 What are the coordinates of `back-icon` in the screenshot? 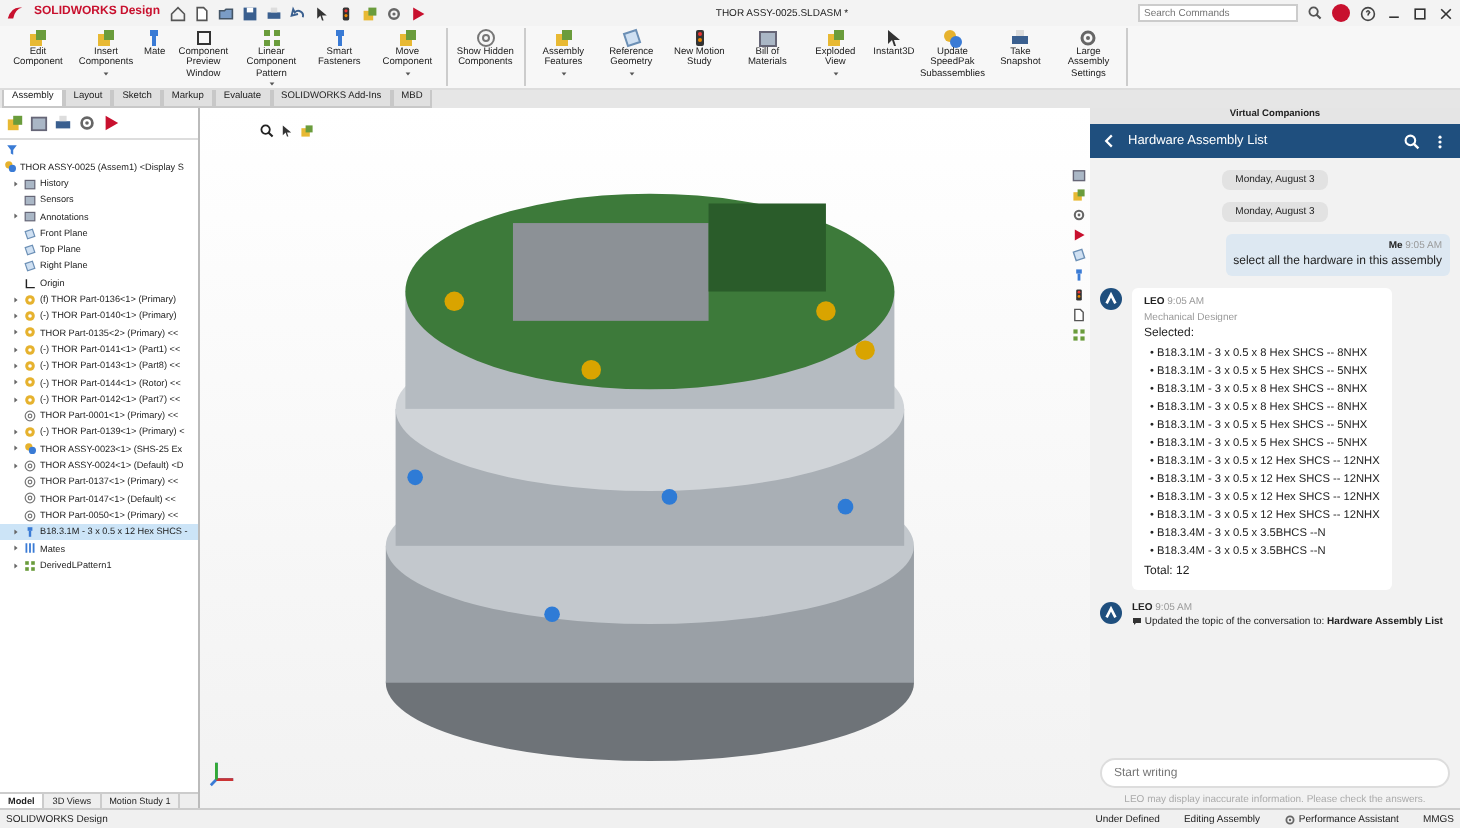 It's located at (1109, 141).